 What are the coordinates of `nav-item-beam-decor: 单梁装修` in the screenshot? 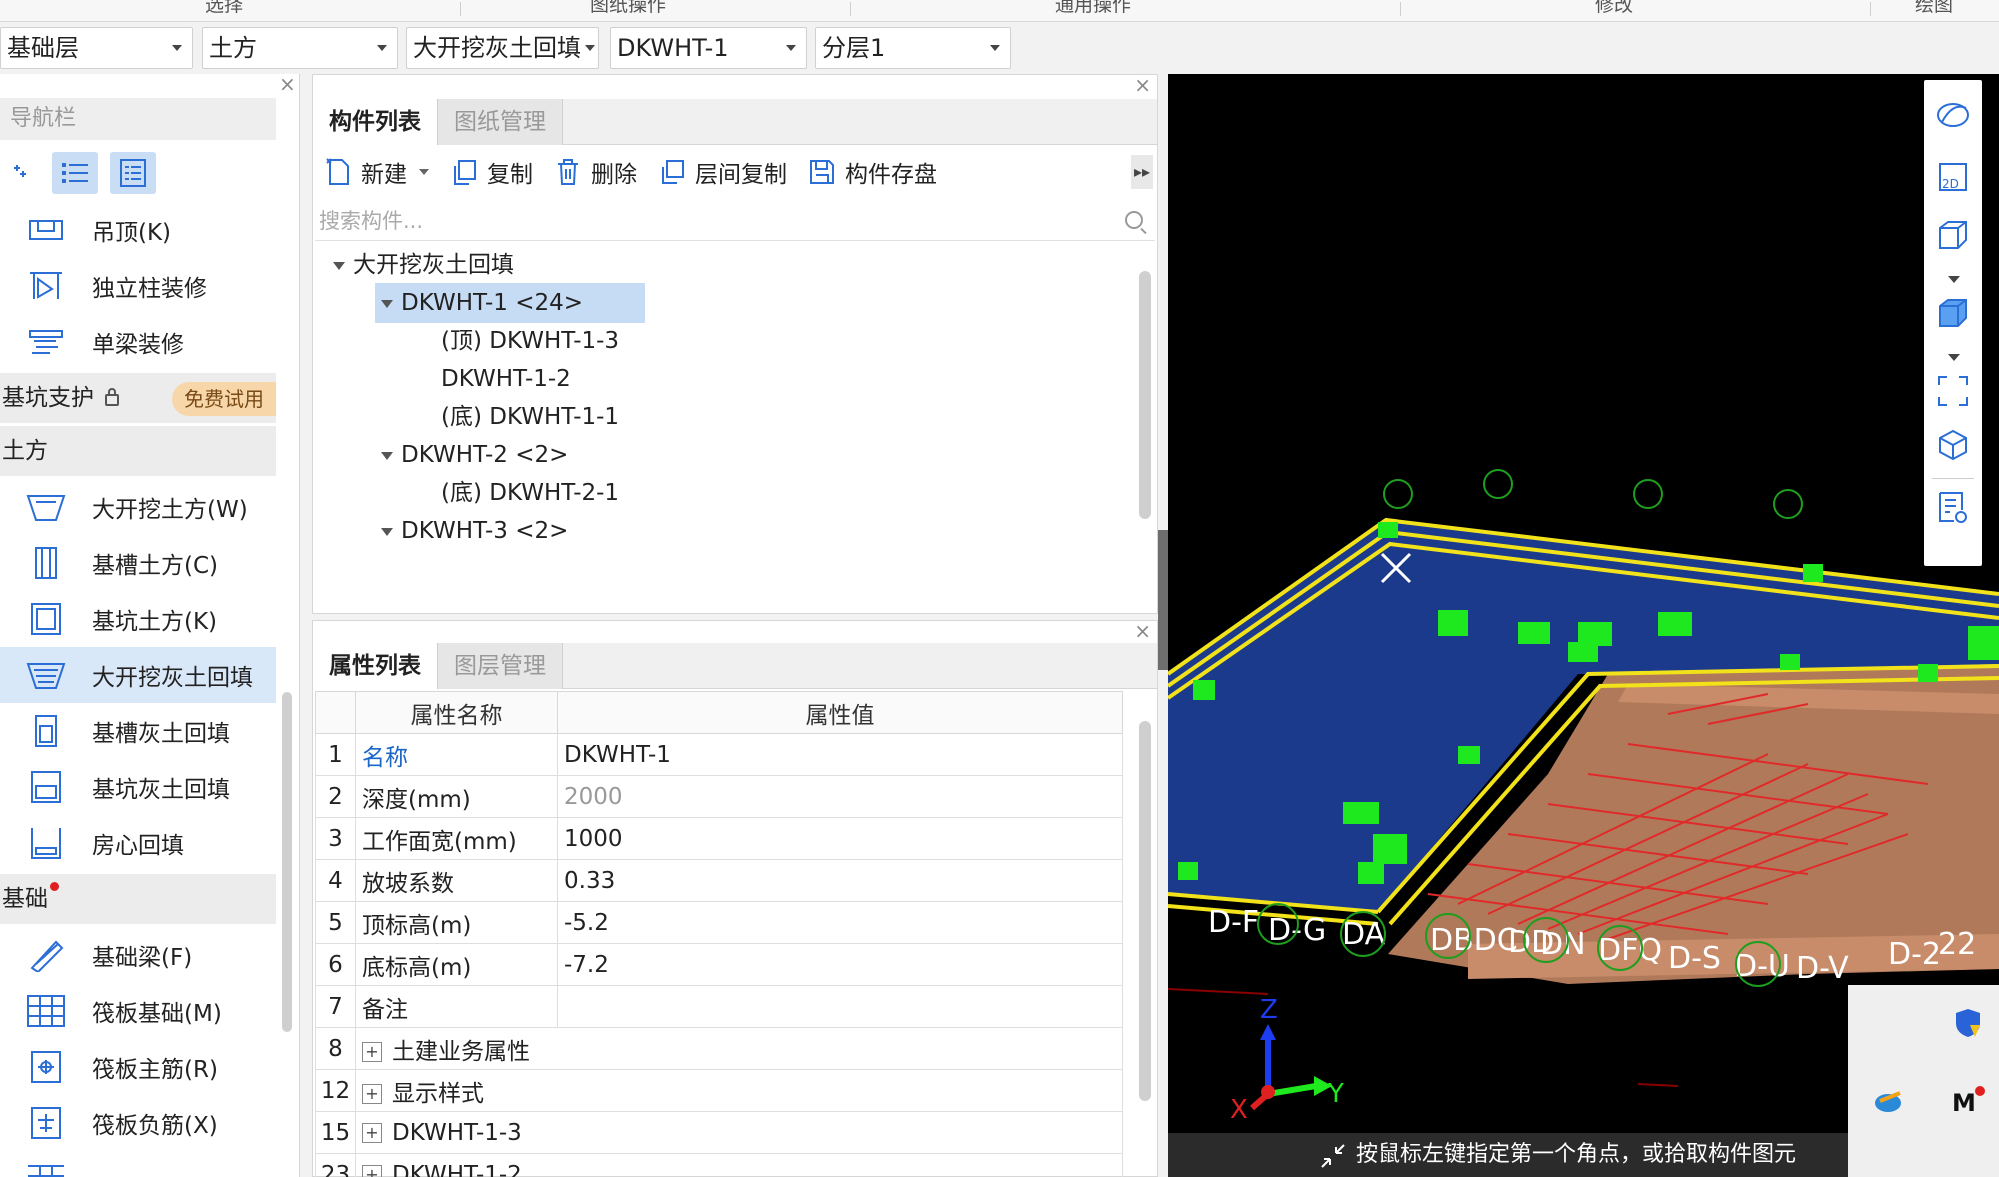 It's located at (138, 342).